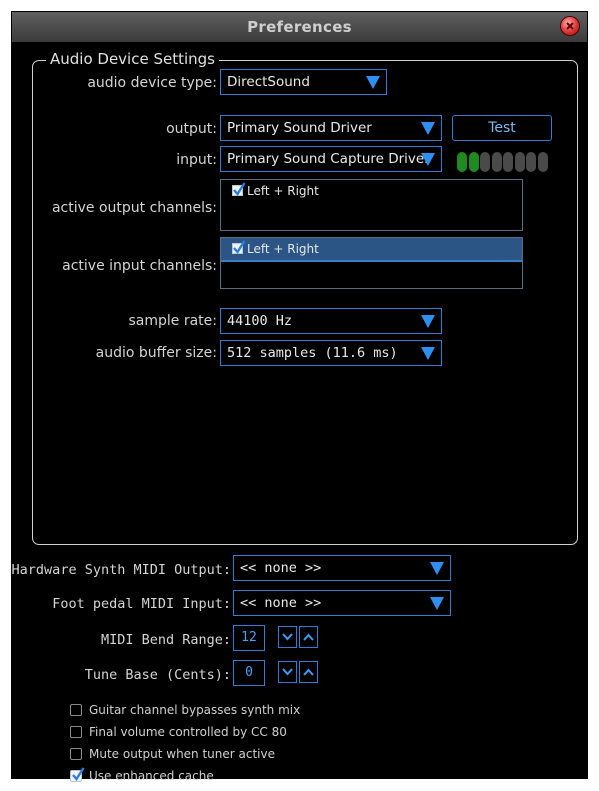  Describe the element at coordinates (165, 640) in the screenshot. I see `bend-range-label: MIDI Bend Range:` at that location.